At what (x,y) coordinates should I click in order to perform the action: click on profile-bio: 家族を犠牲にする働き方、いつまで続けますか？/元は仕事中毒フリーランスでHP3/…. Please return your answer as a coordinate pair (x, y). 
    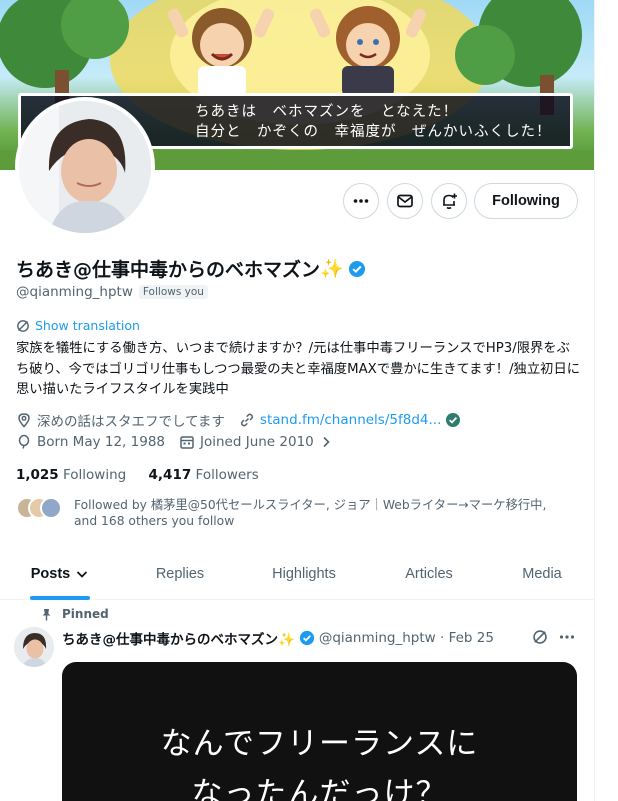
    Looking at the image, I should click on (298, 369).